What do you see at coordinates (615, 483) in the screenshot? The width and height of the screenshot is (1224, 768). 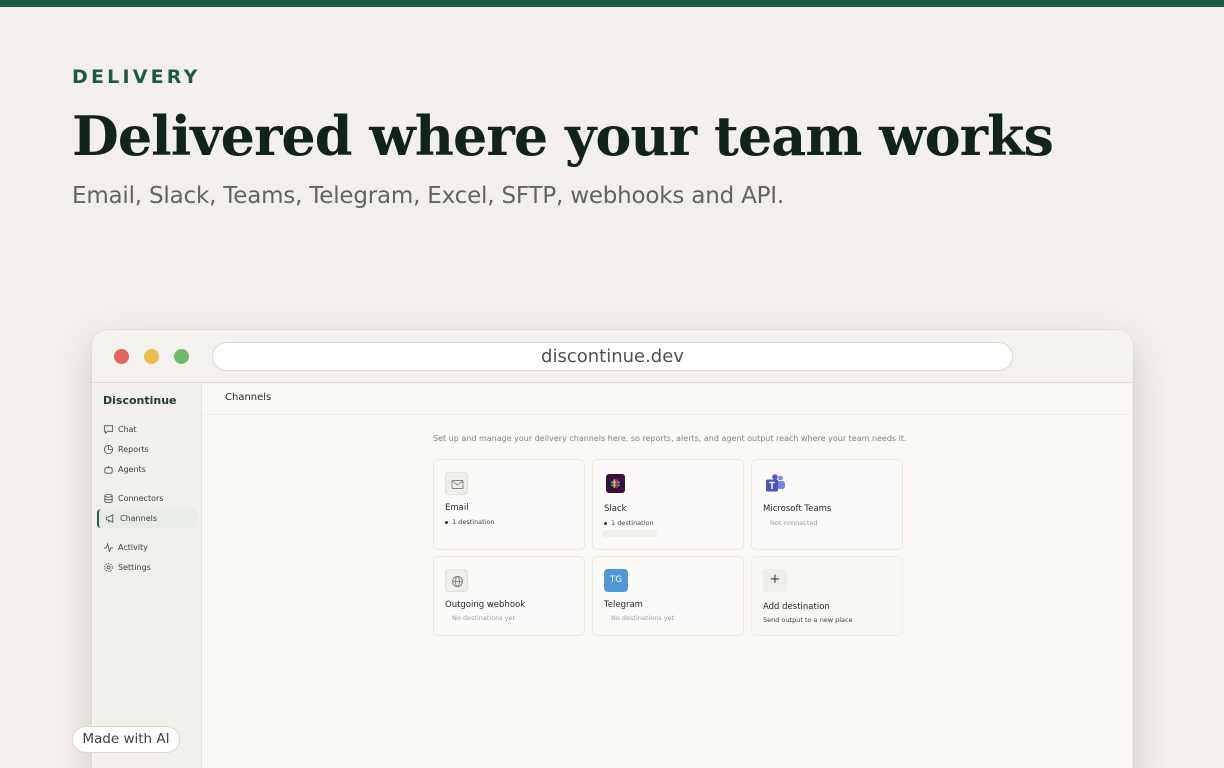 I see `slack-icon` at bounding box center [615, 483].